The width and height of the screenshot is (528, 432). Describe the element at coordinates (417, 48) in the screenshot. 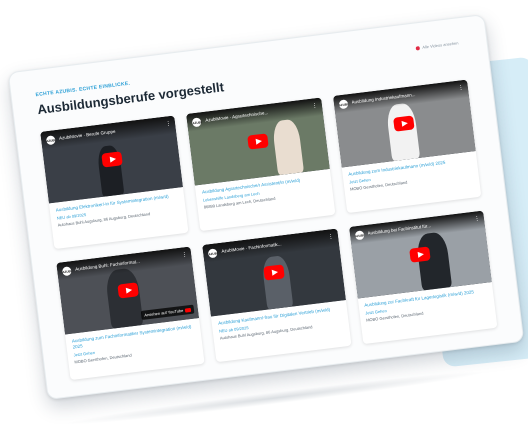

I see `bullet-icon` at that location.